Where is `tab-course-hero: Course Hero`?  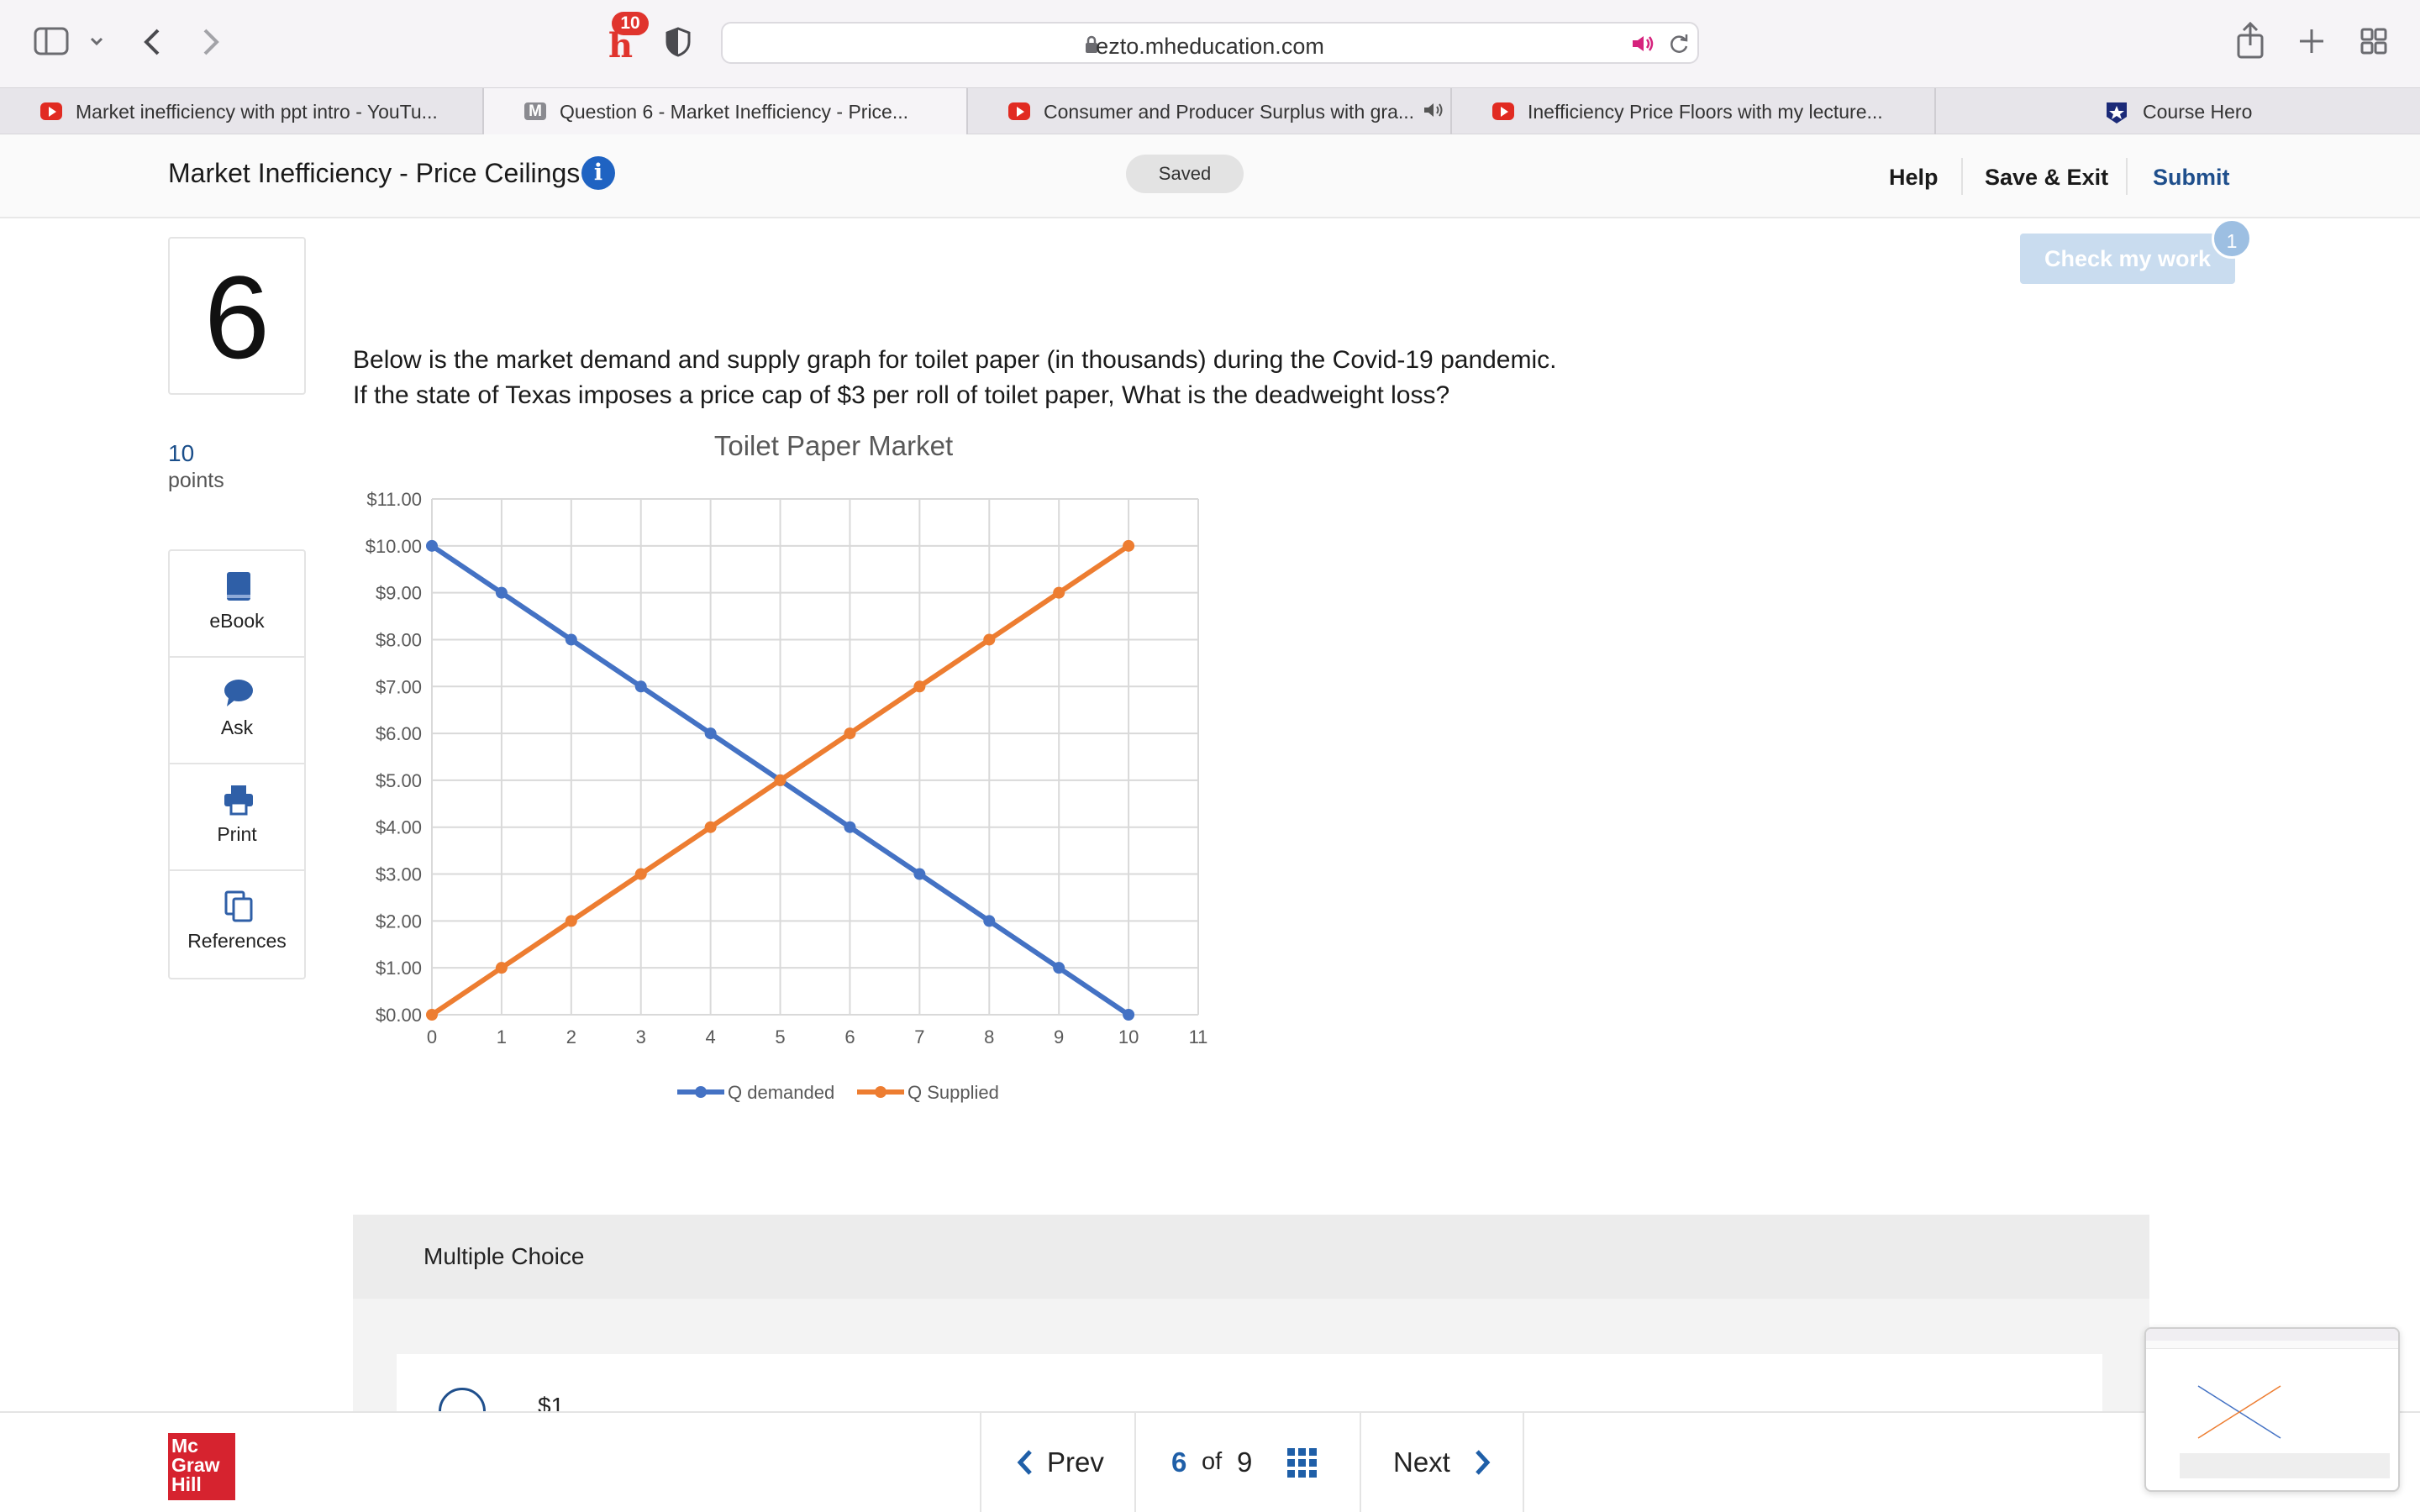
tab-course-hero: Course Hero is located at coordinates (2178, 111).